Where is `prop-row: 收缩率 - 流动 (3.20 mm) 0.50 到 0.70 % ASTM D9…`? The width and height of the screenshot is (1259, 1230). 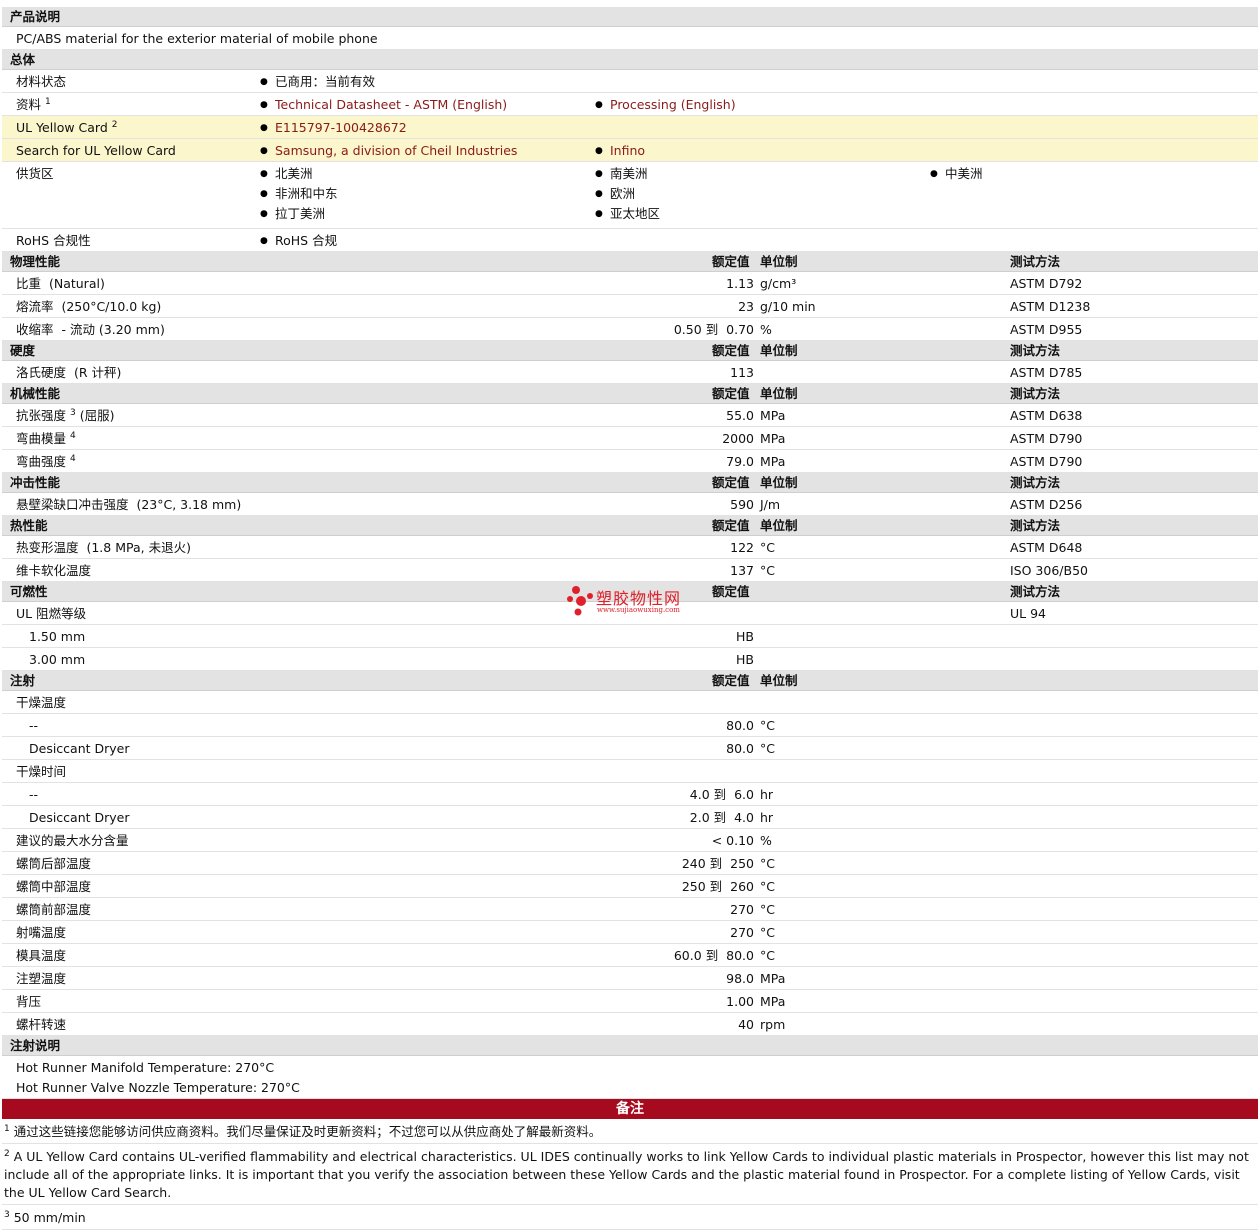
prop-row: 收缩率 - 流动 (3.20 mm) 0.50 到 0.70 % ASTM D9… is located at coordinates (630, 329).